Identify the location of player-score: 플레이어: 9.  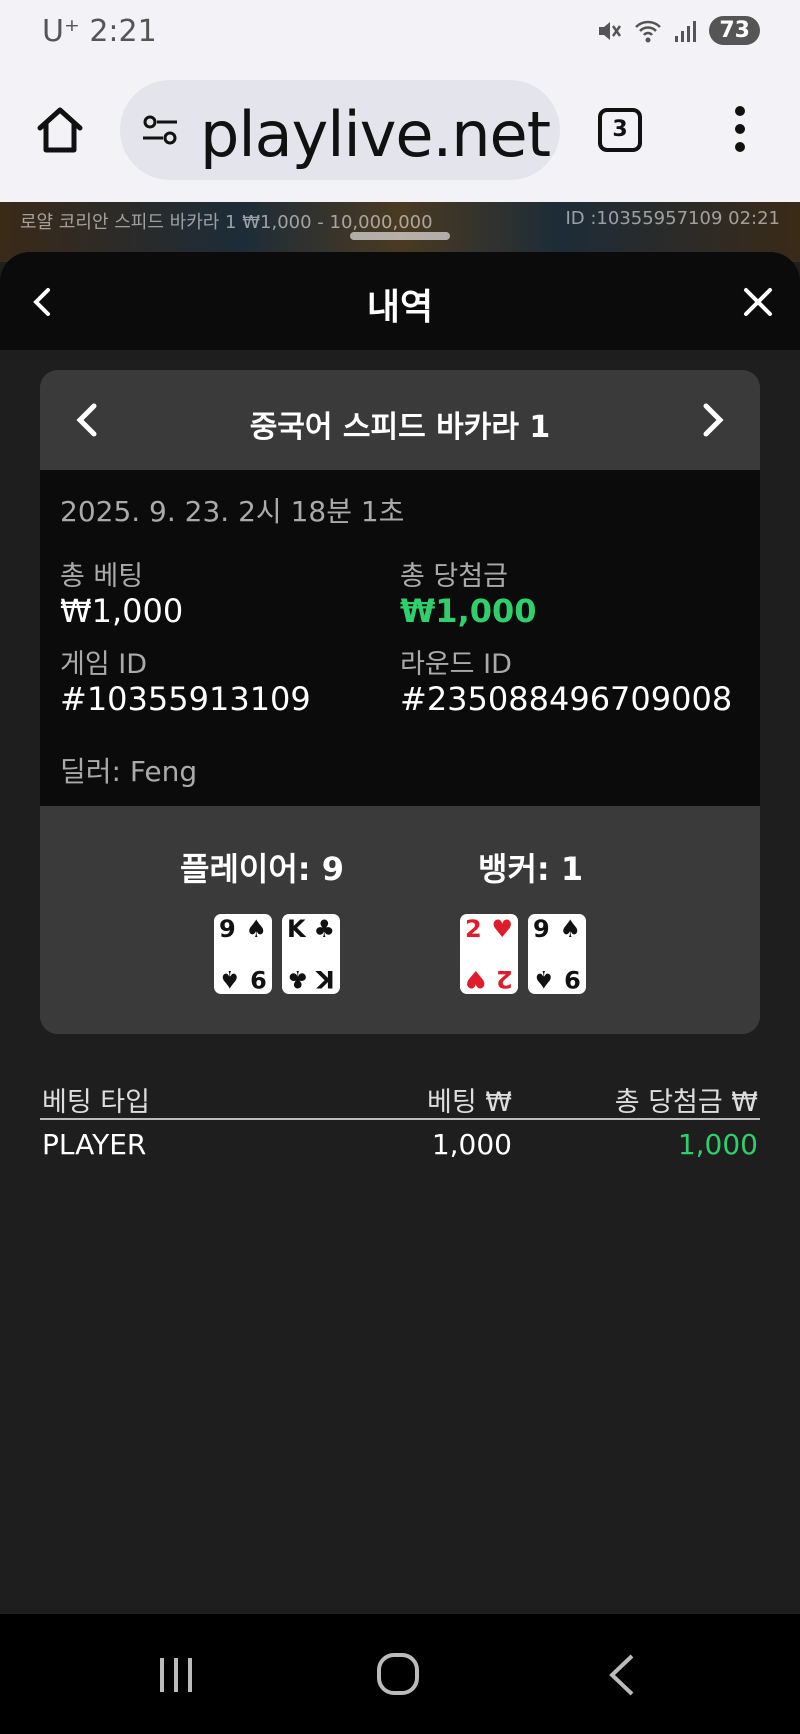
(262, 869).